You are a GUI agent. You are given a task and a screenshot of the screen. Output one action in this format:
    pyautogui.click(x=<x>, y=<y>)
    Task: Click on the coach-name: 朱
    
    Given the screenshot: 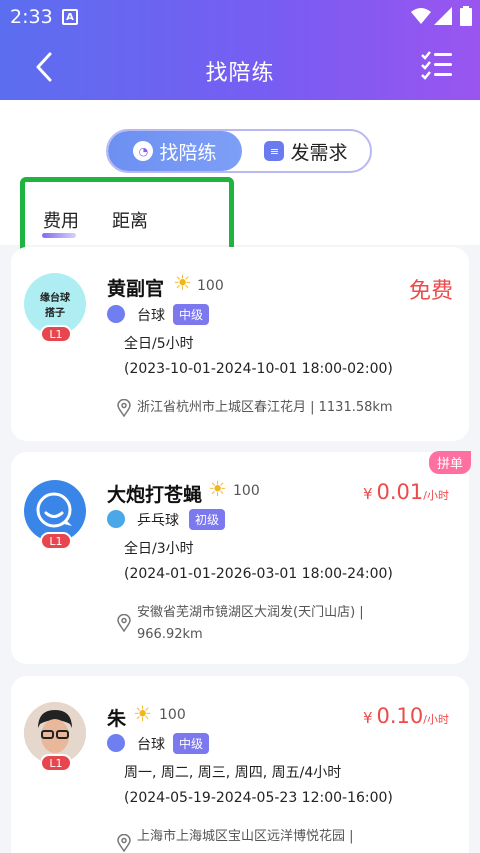 What is the action you would take?
    pyautogui.click(x=117, y=719)
    